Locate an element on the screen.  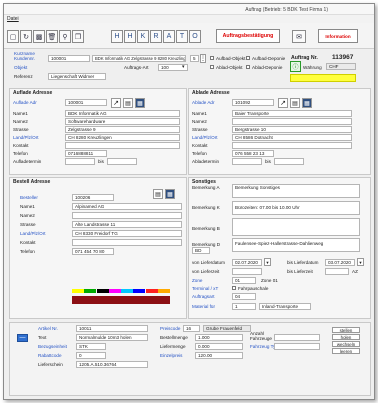
gruppe-field: Grube Frauenfeld is located at coordinates (227, 328).